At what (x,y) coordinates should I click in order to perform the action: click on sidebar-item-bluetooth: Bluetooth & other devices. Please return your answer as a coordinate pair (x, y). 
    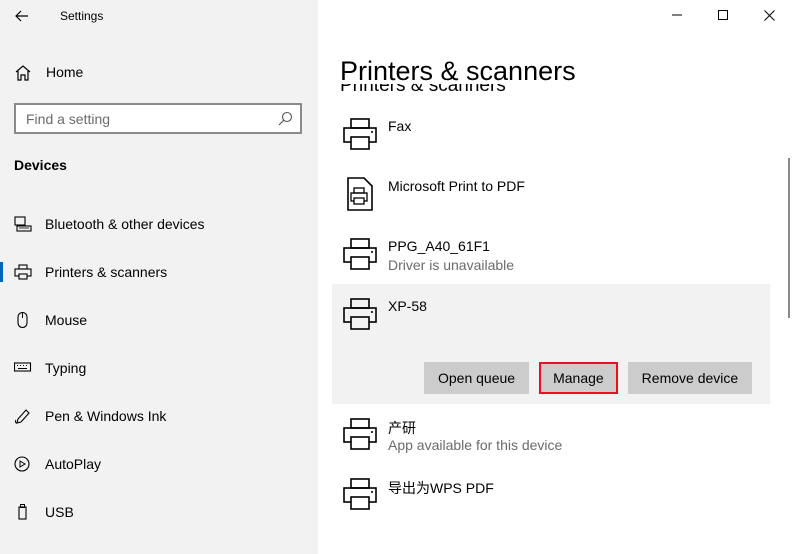
    Looking at the image, I should click on (159, 224).